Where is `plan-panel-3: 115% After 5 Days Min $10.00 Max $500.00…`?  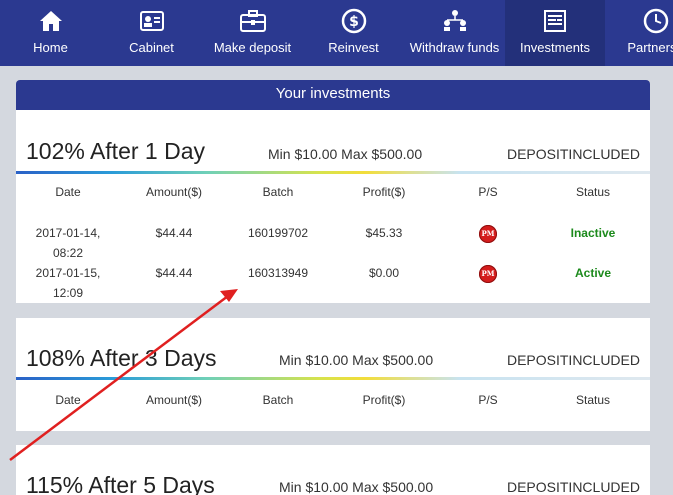 plan-panel-3: 115% After 5 Days Min $10.00 Max $500.00… is located at coordinates (333, 470).